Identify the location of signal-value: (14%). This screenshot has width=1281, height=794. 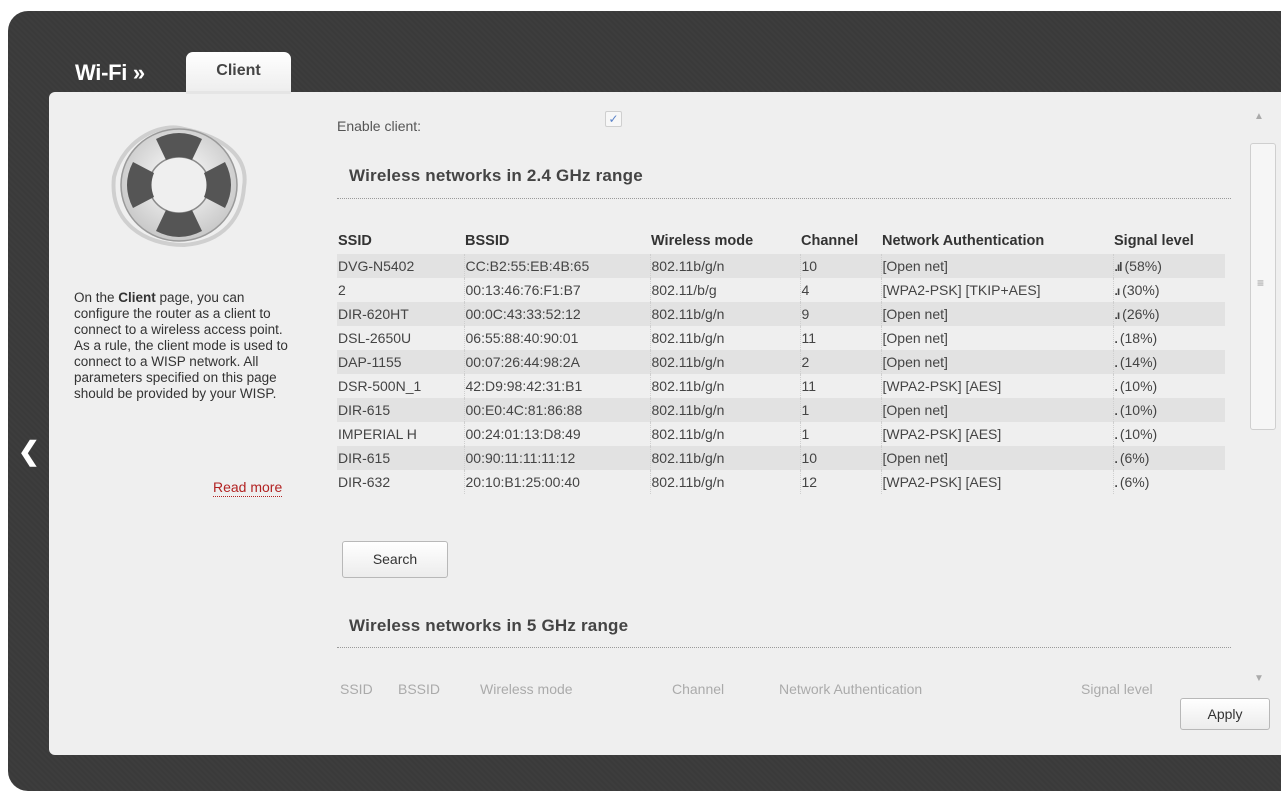
(1138, 362).